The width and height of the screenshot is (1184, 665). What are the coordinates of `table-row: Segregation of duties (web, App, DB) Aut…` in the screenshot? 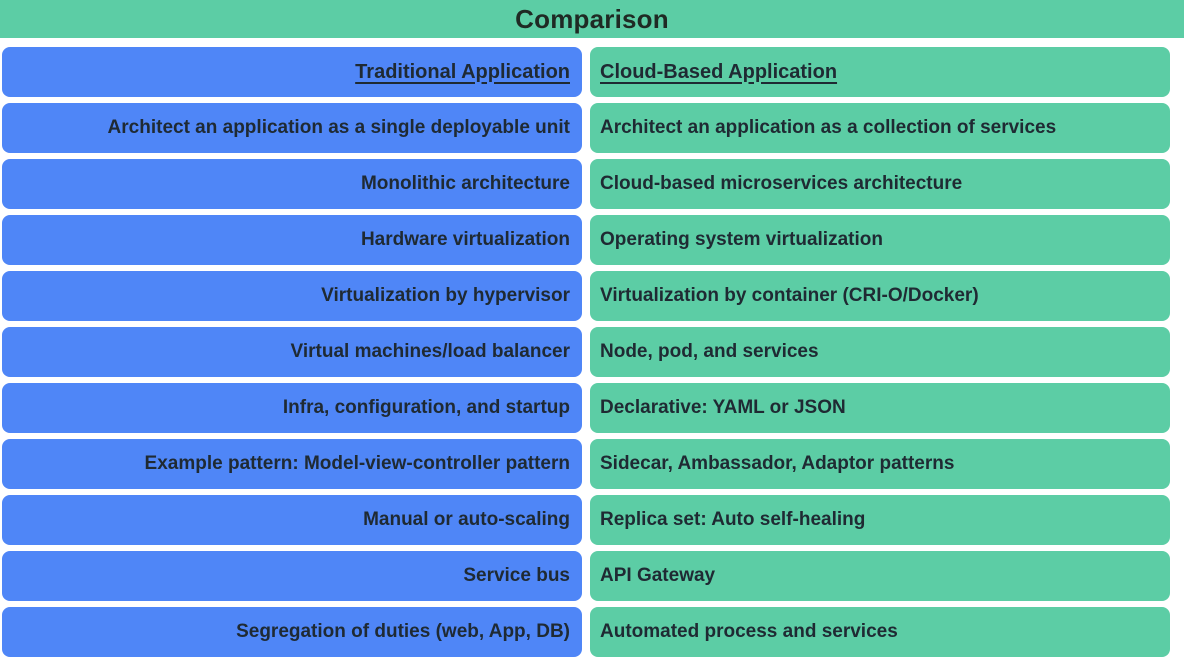 It's located at (592, 632).